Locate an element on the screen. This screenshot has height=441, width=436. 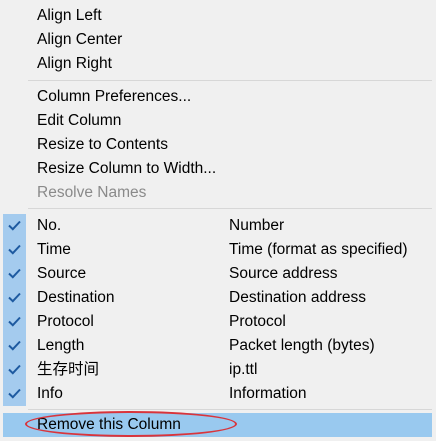
column-name: Destination is located at coordinates (76, 297).